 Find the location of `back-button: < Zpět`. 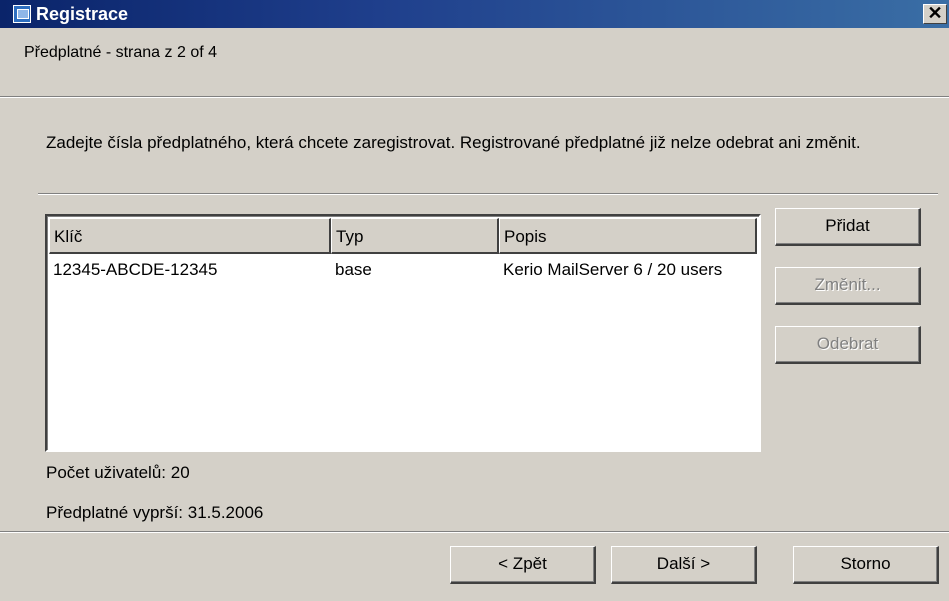

back-button: < Zpět is located at coordinates (523, 565).